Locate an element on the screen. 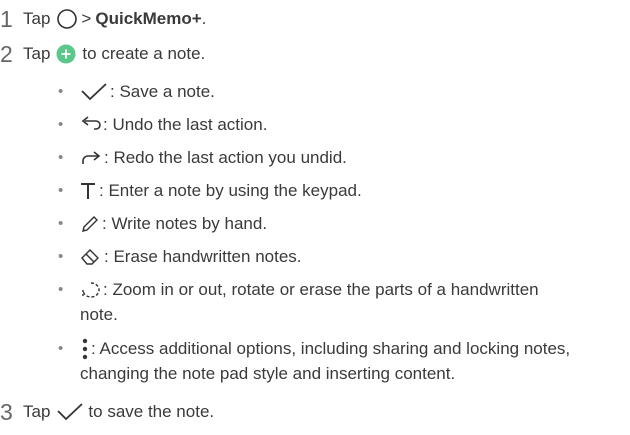  step-number: 1 is located at coordinates (6, 18).